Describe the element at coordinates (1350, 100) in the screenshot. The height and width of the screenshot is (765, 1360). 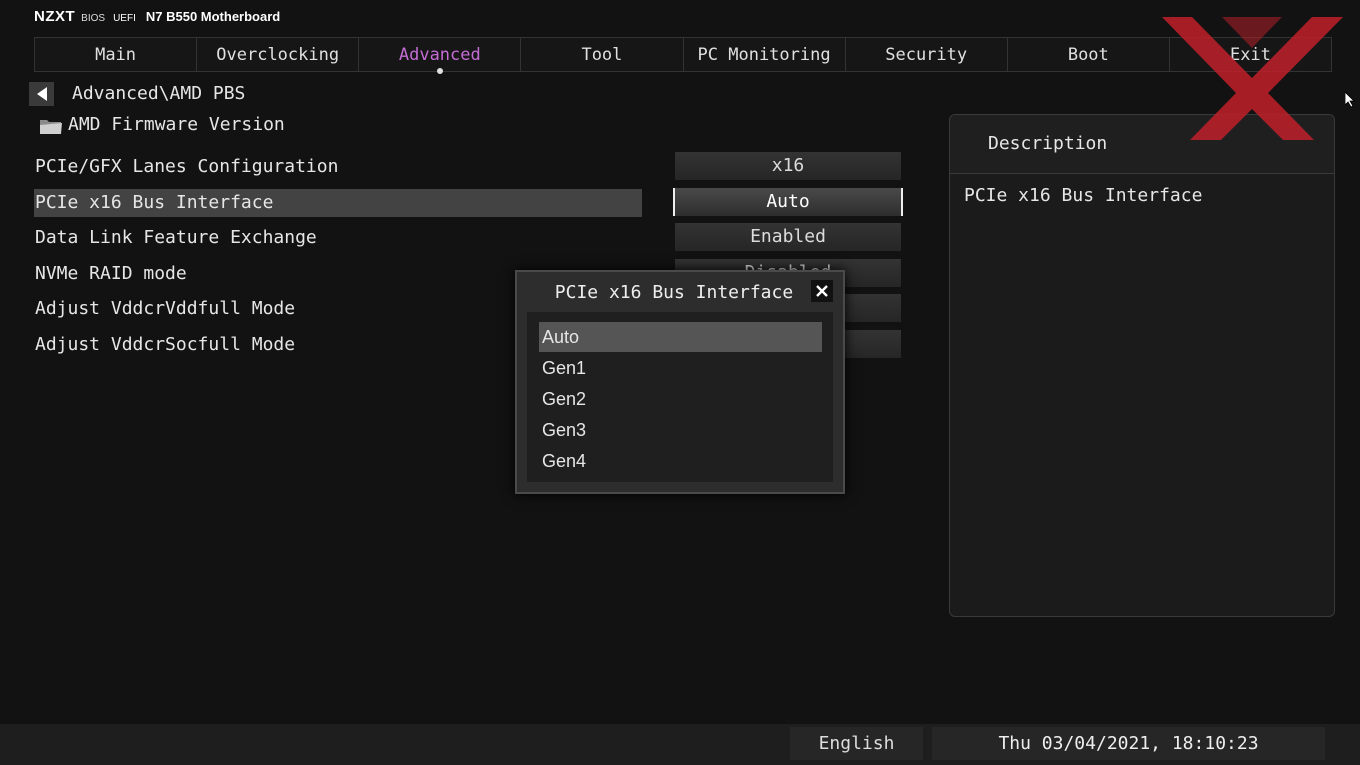
I see `mouse-cursor-icon` at that location.